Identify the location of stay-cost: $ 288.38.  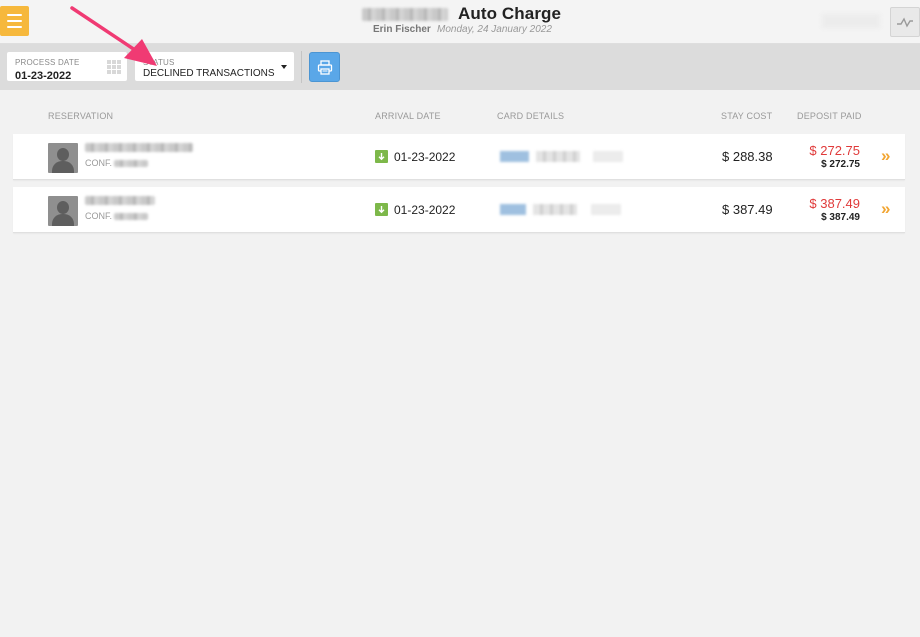
(747, 156).